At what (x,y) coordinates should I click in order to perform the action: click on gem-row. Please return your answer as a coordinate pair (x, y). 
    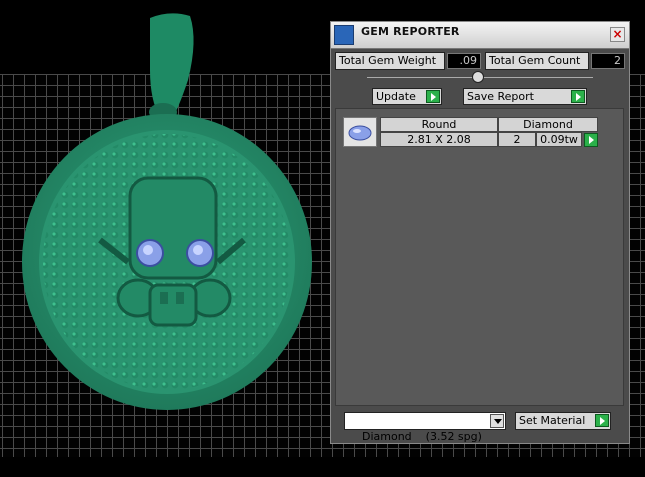
    Looking at the image, I should click on (360, 132).